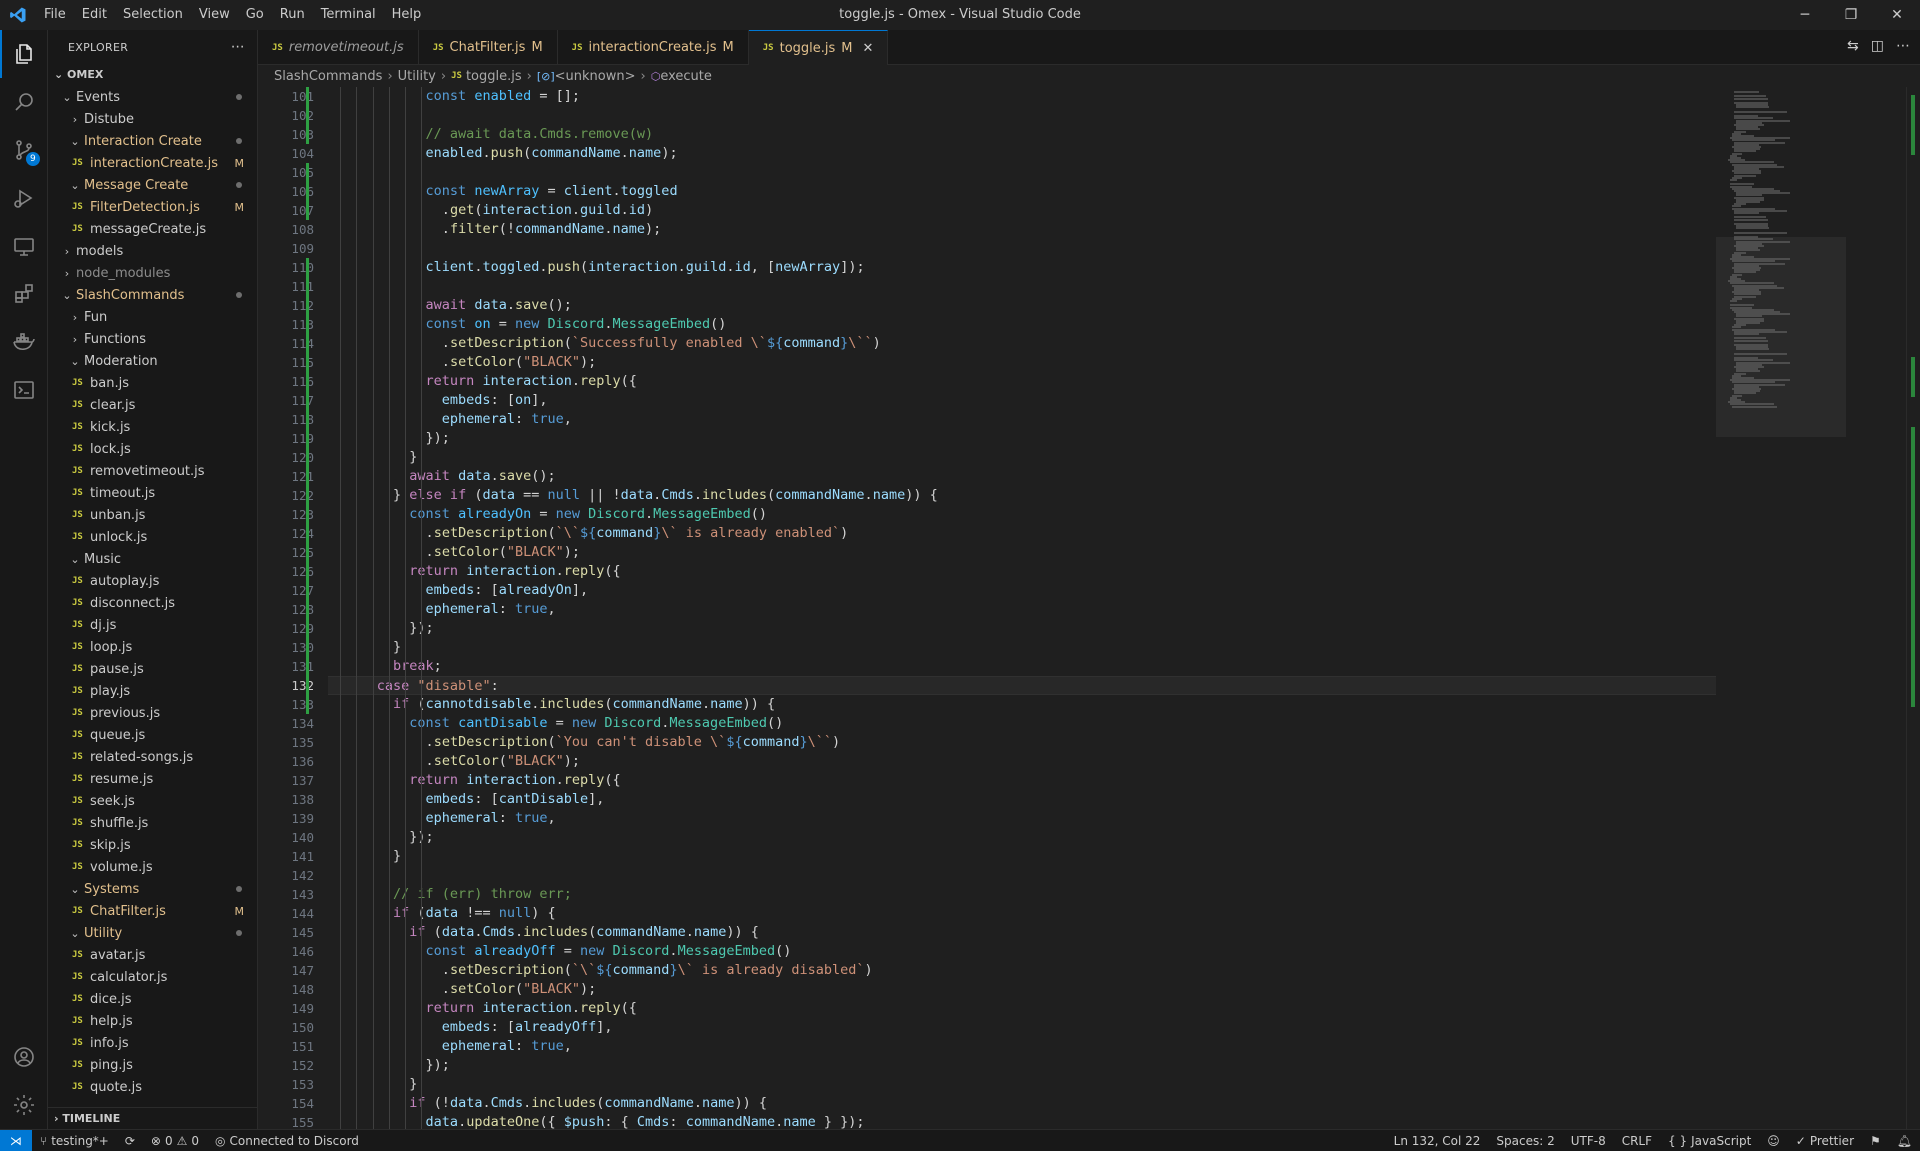 The image size is (1920, 1151). What do you see at coordinates (152, 317) in the screenshot?
I see `tree-folder: › Fun` at bounding box center [152, 317].